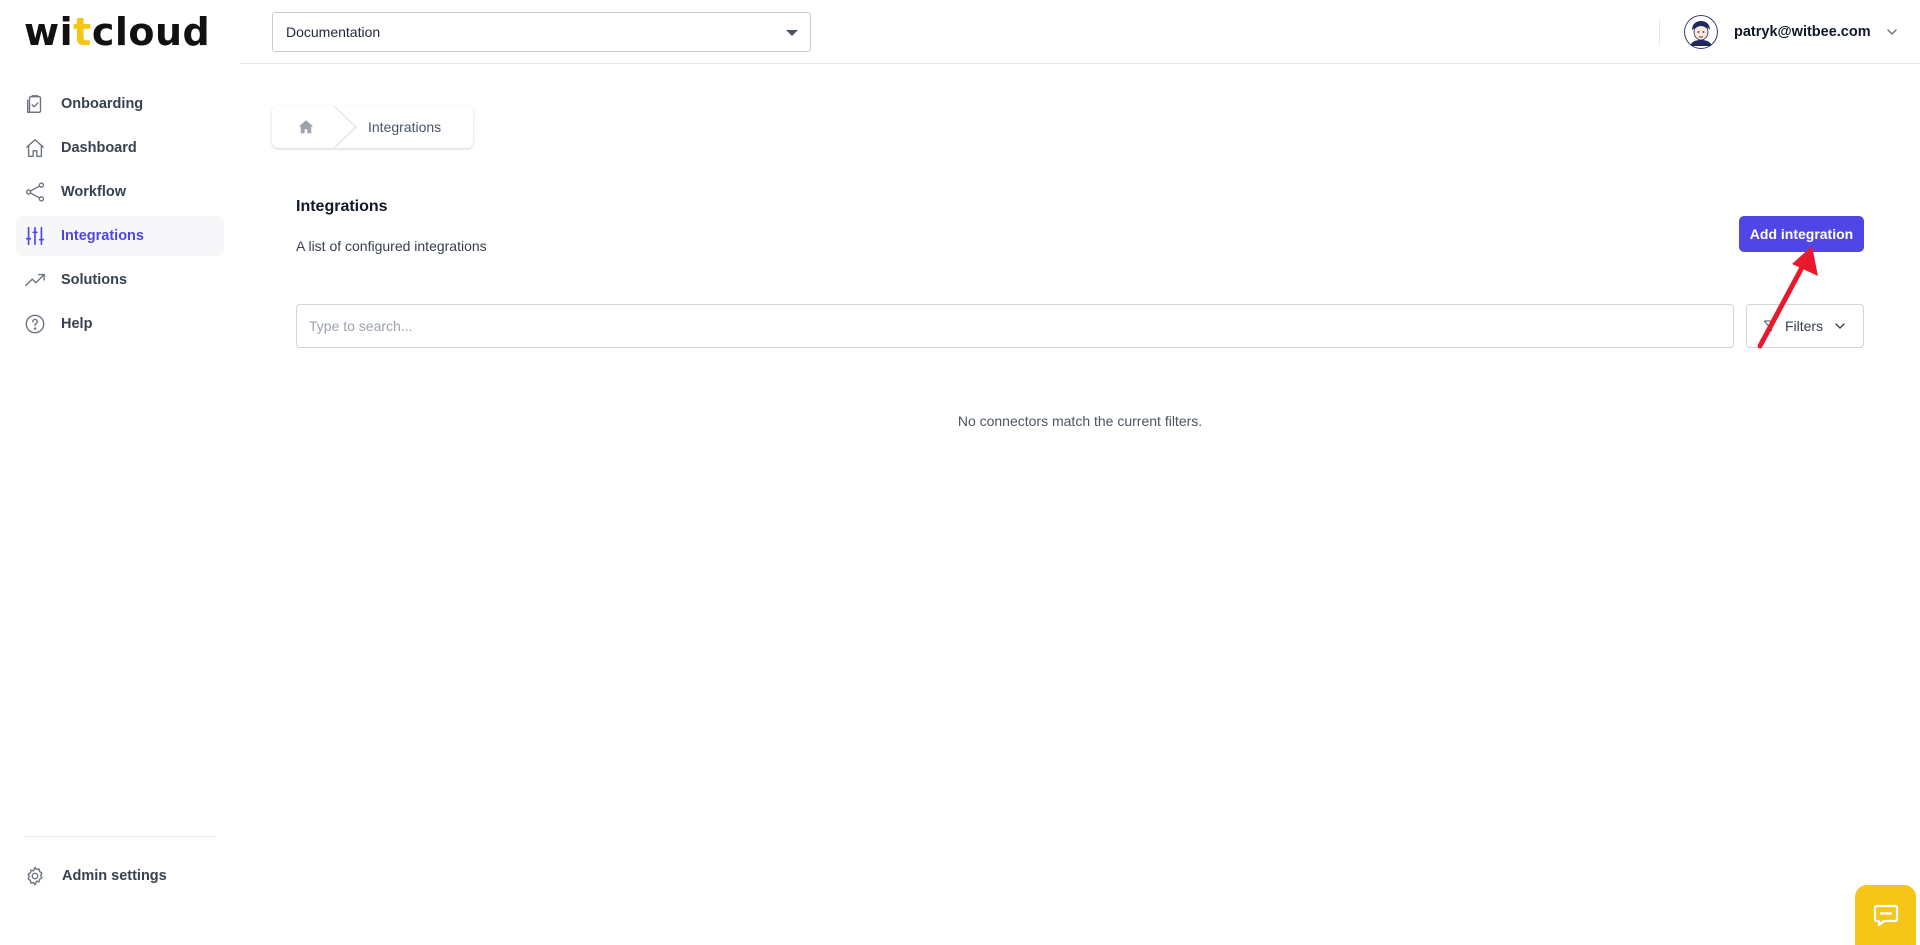 The height and width of the screenshot is (945, 1920). Describe the element at coordinates (792, 33) in the screenshot. I see `caret-down-icon` at that location.